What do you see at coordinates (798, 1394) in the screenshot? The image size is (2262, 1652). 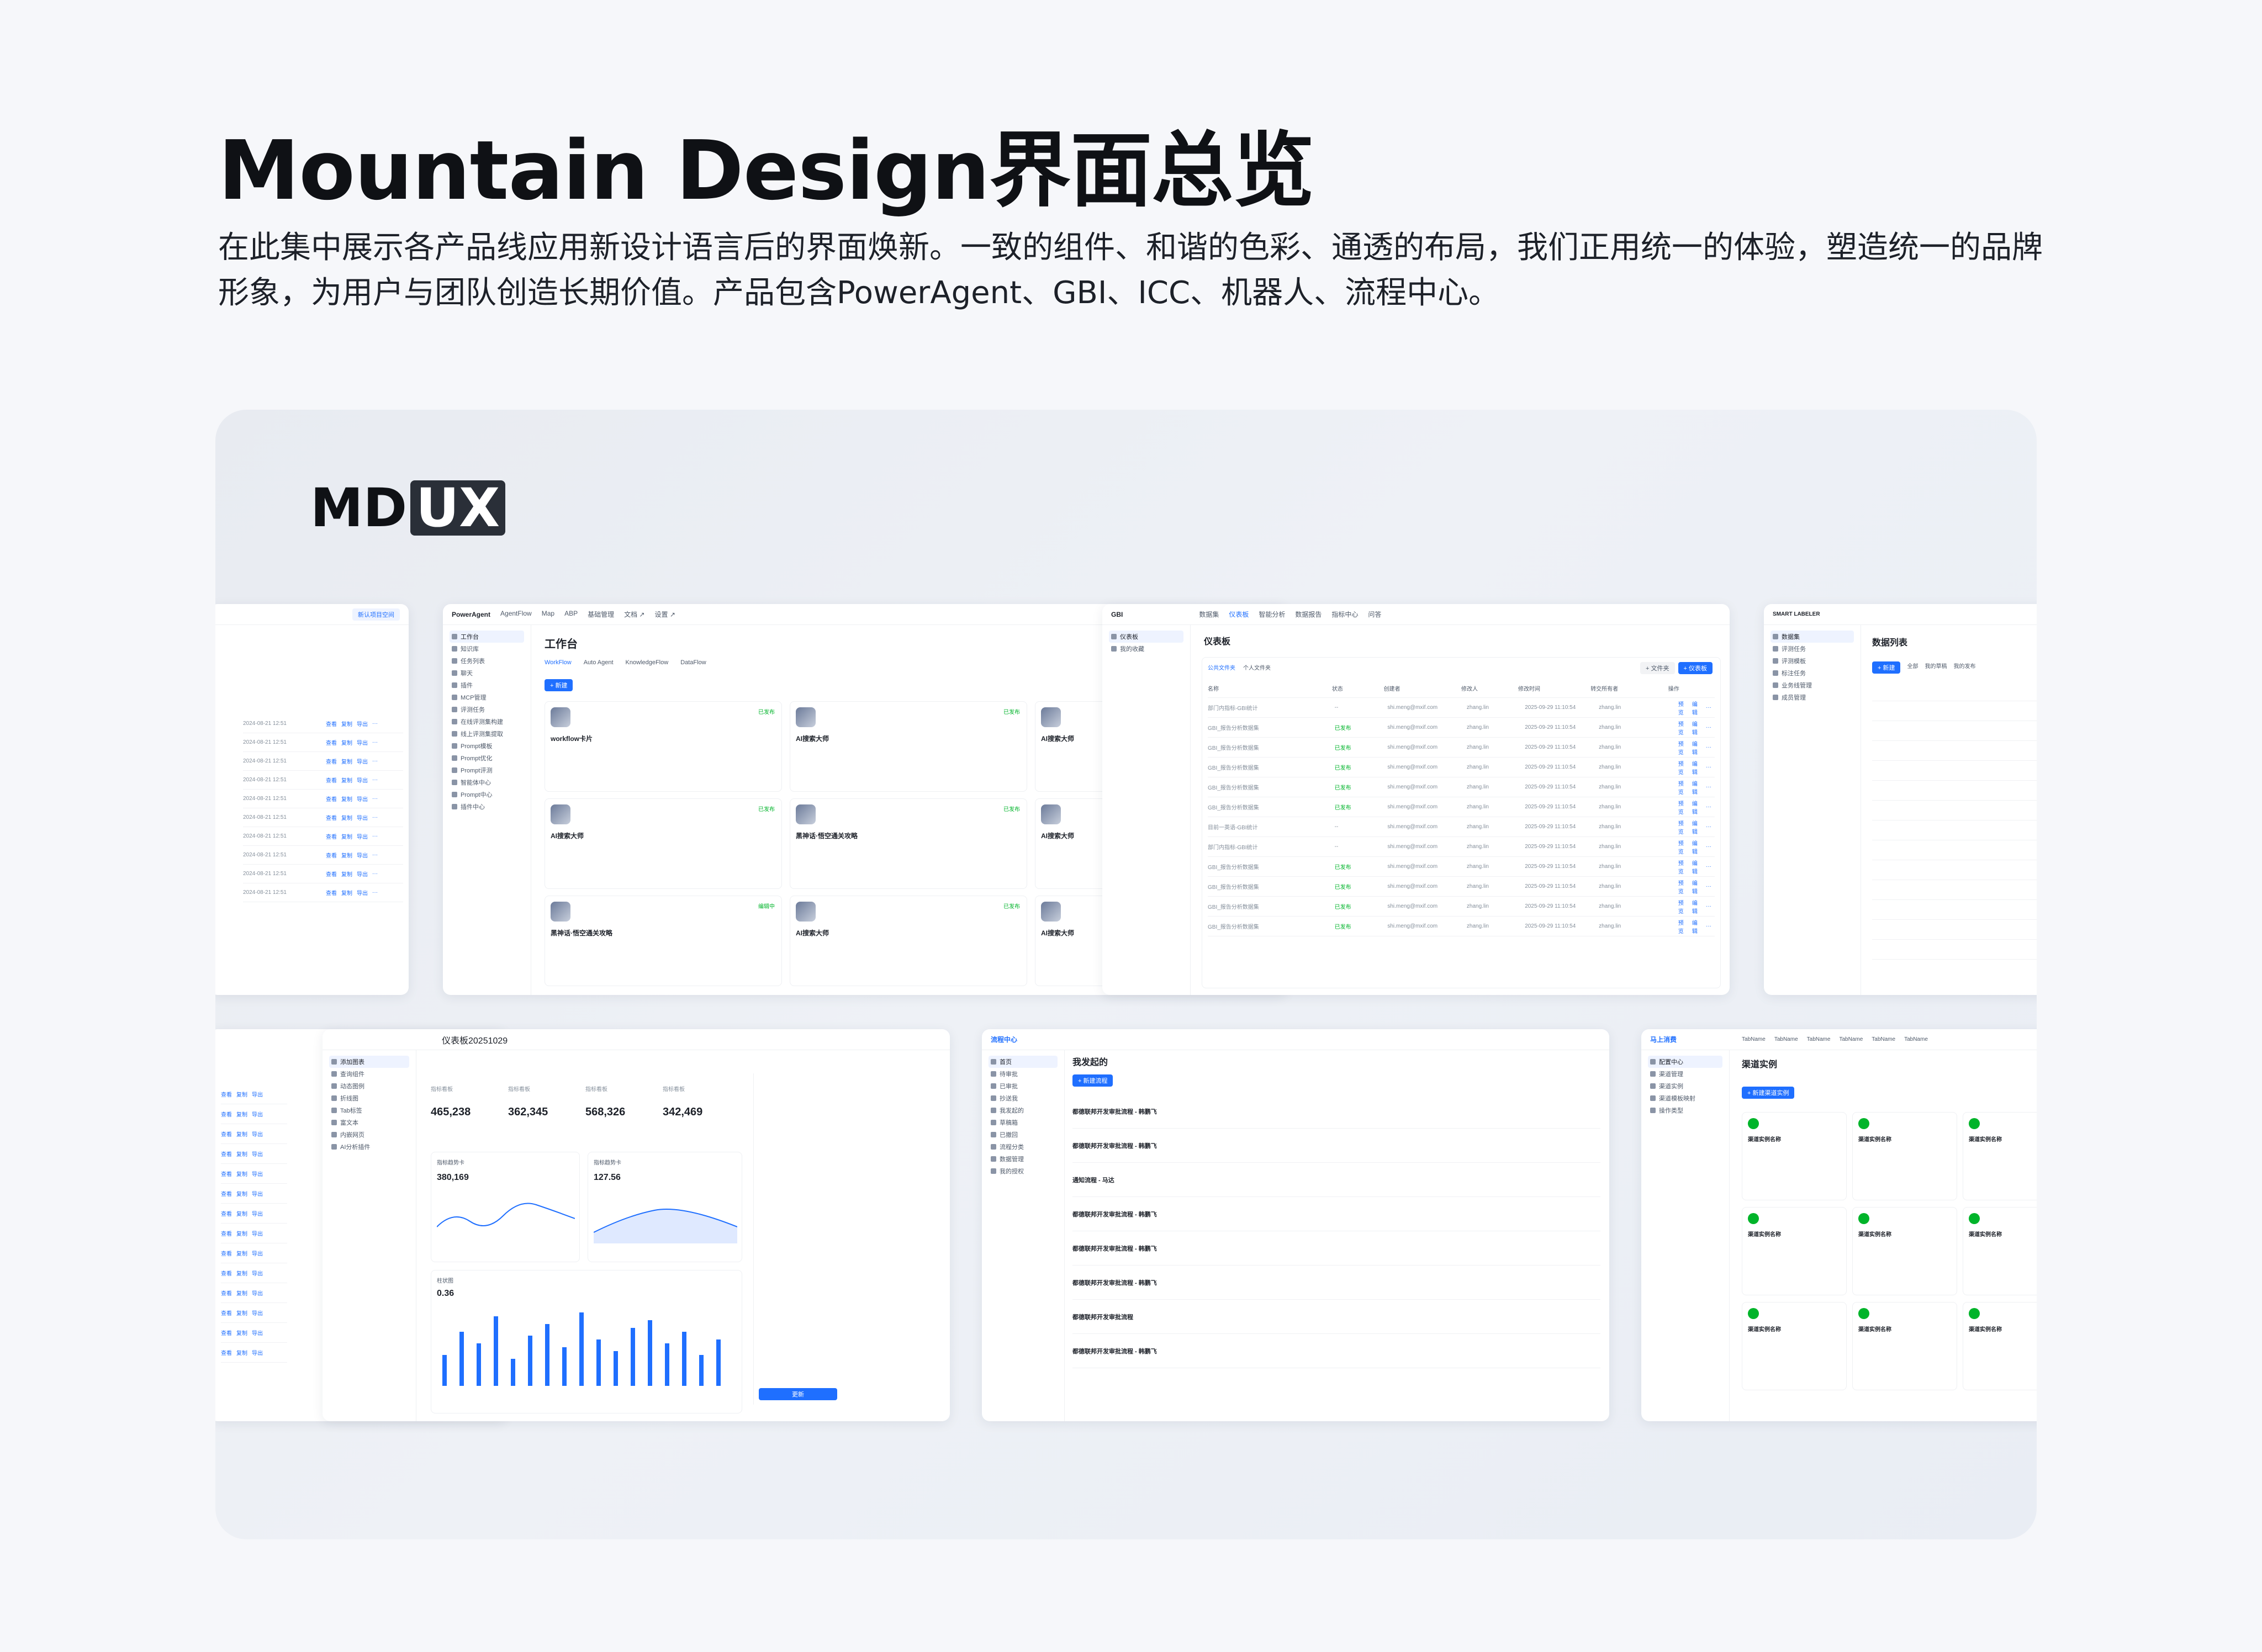 I see `update-button: 更新` at bounding box center [798, 1394].